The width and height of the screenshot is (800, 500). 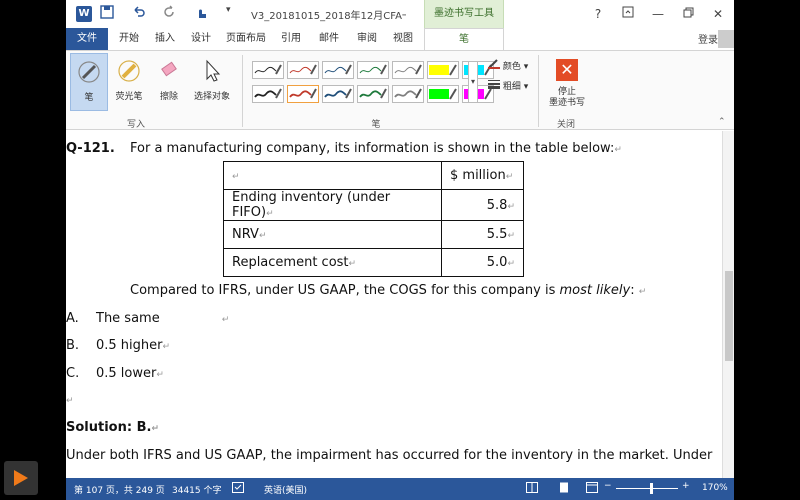 I want to click on thickness-icon, so click(x=494, y=84).